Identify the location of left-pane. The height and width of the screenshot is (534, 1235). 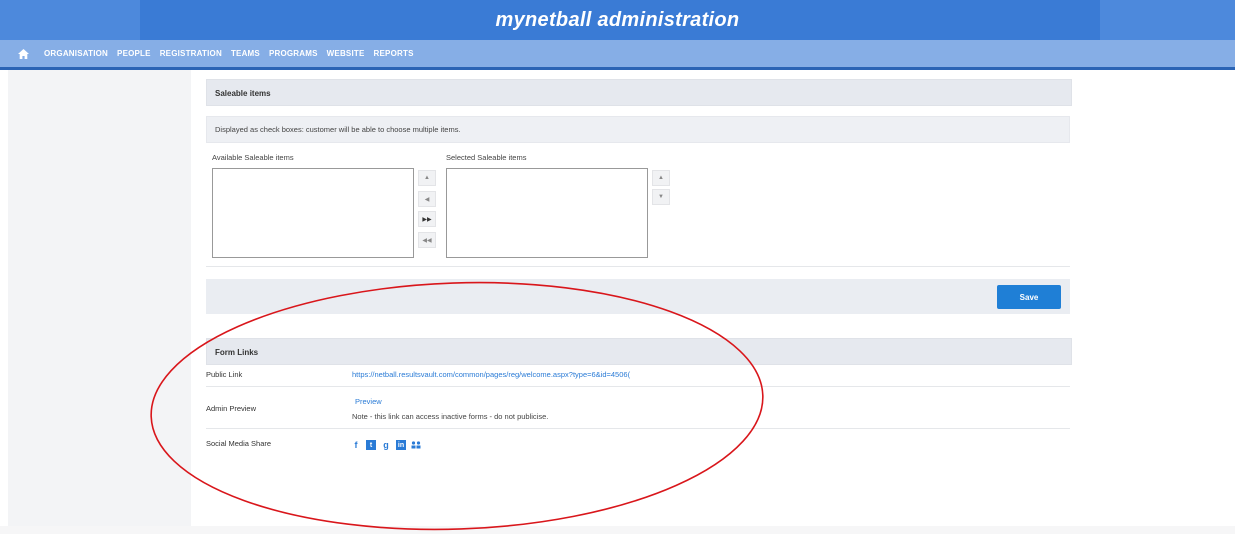
(99, 298).